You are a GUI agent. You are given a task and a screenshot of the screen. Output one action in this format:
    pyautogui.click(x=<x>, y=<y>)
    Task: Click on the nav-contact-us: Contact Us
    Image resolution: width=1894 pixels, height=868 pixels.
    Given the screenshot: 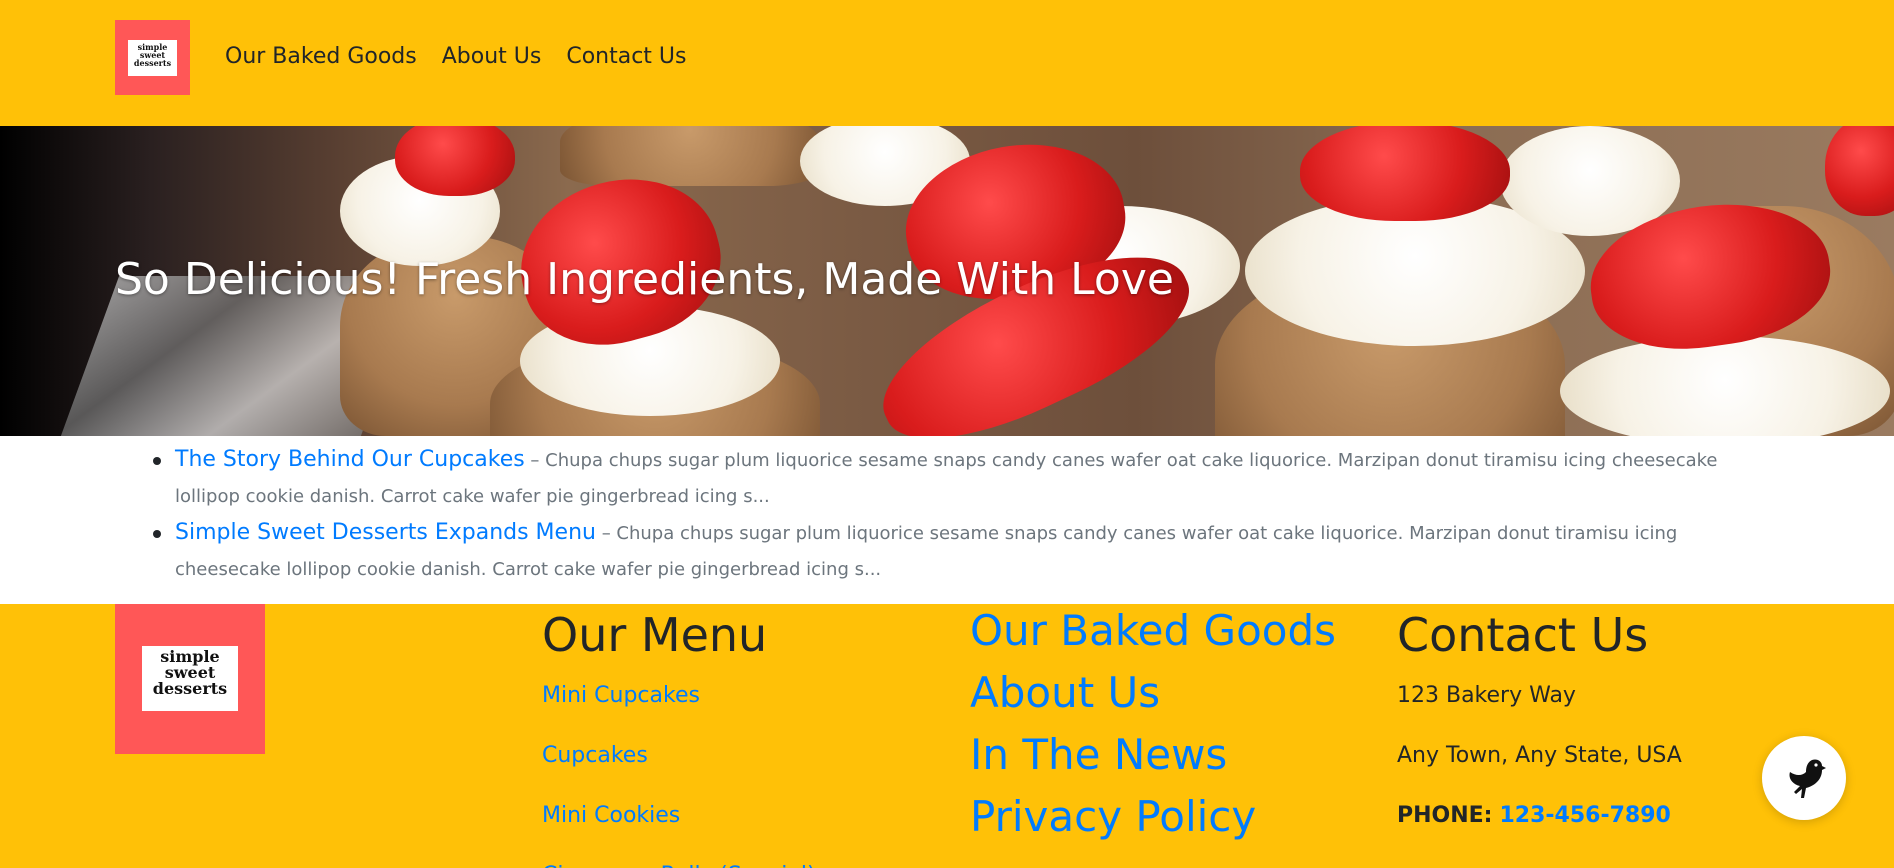 What is the action you would take?
    pyautogui.click(x=626, y=56)
    